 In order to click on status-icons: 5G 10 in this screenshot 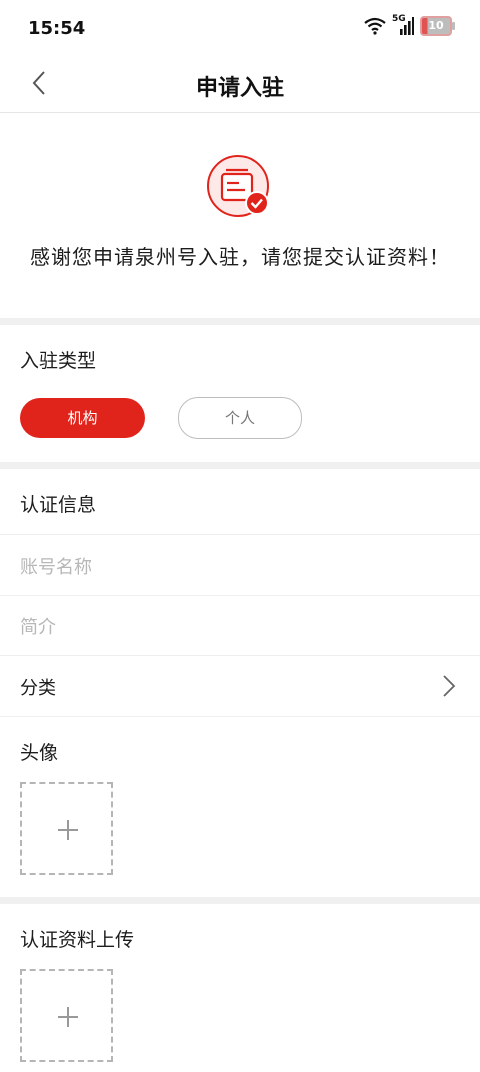, I will do `click(409, 25)`.